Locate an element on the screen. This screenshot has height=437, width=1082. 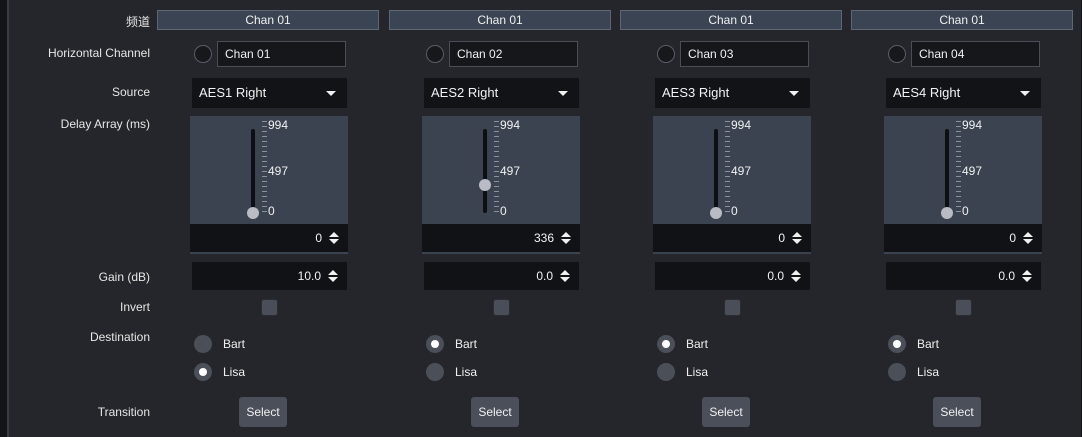
row-label-delay-array: Delay Array (ms) is located at coordinates (105, 124).